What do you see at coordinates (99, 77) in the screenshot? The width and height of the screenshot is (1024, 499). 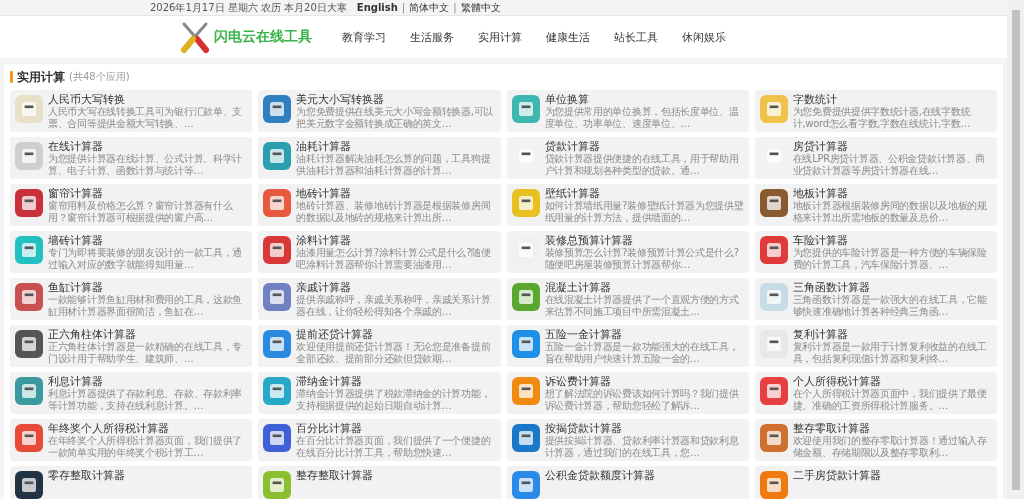 I see `app-count: (共48个应用)` at bounding box center [99, 77].